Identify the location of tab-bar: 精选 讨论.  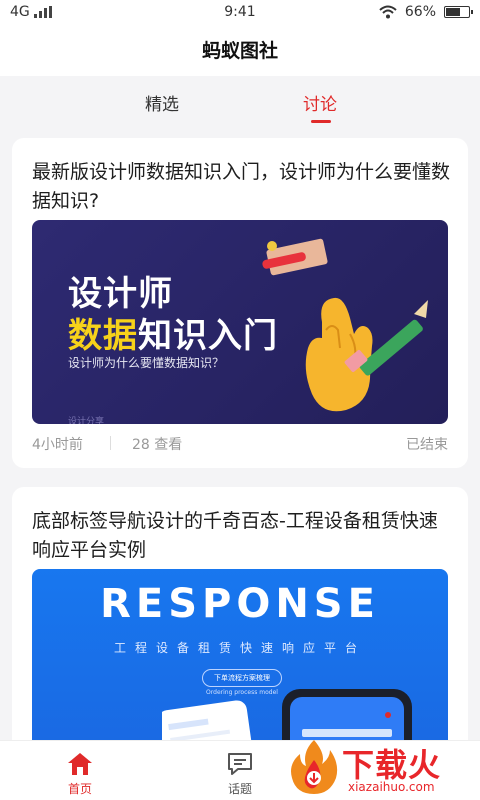
(240, 104).